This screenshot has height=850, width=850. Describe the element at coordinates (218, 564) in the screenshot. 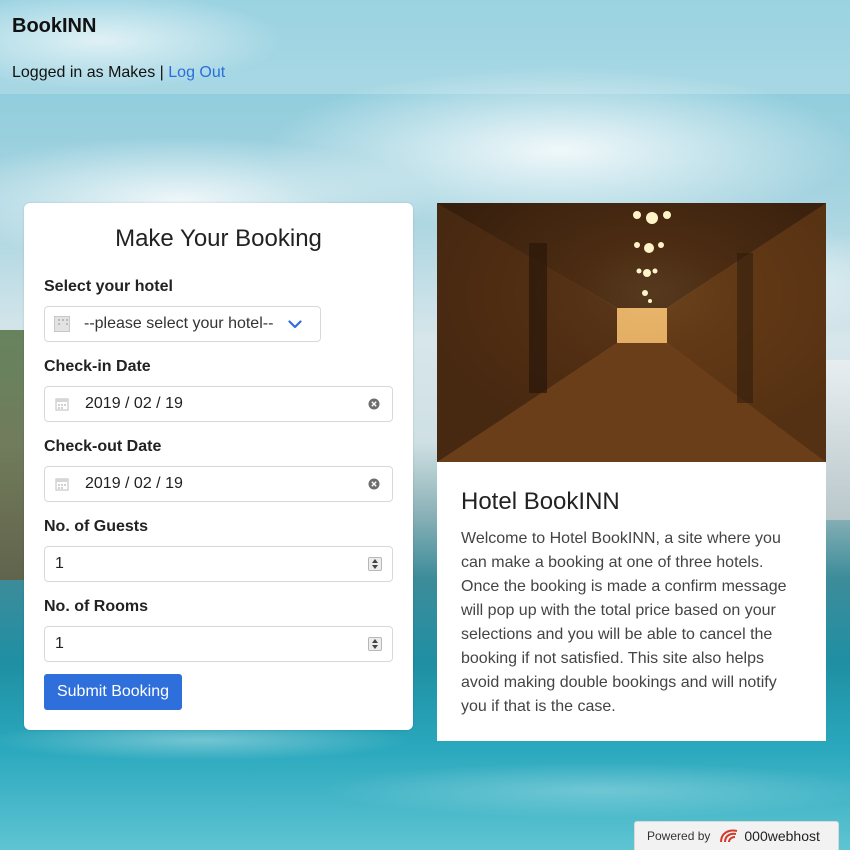

I see `guests-input: 1` at that location.